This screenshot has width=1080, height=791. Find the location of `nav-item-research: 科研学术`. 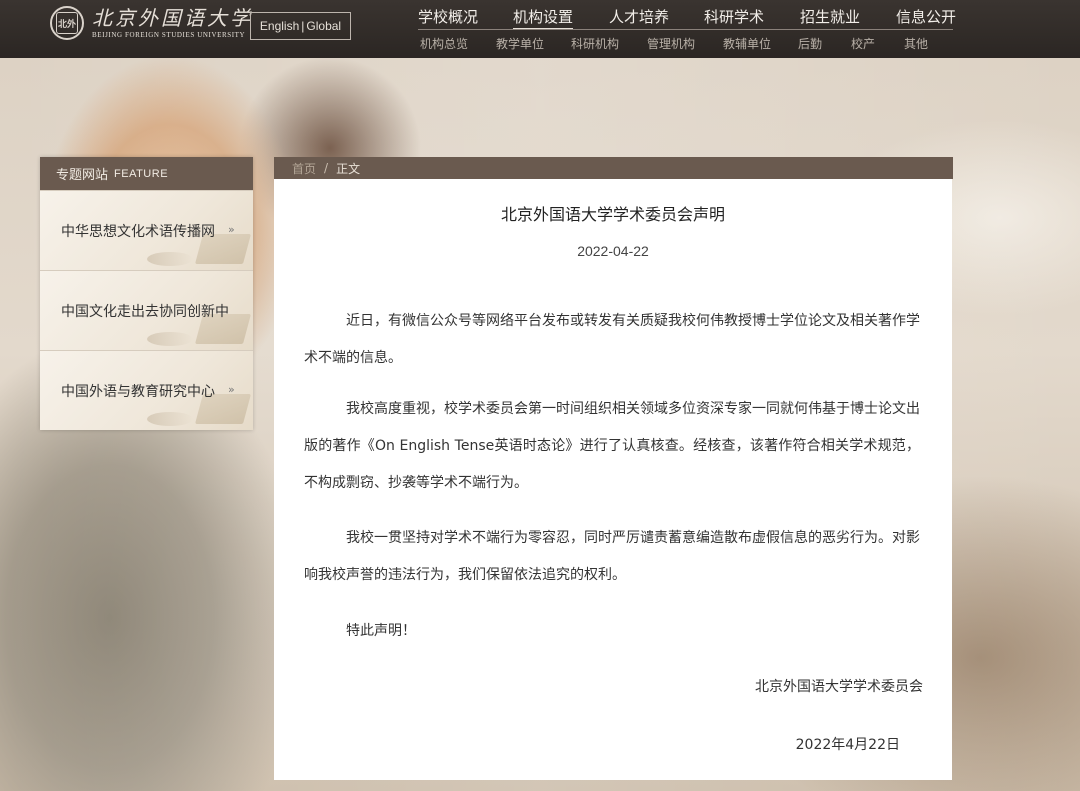

nav-item-research: 科研学术 is located at coordinates (734, 16).